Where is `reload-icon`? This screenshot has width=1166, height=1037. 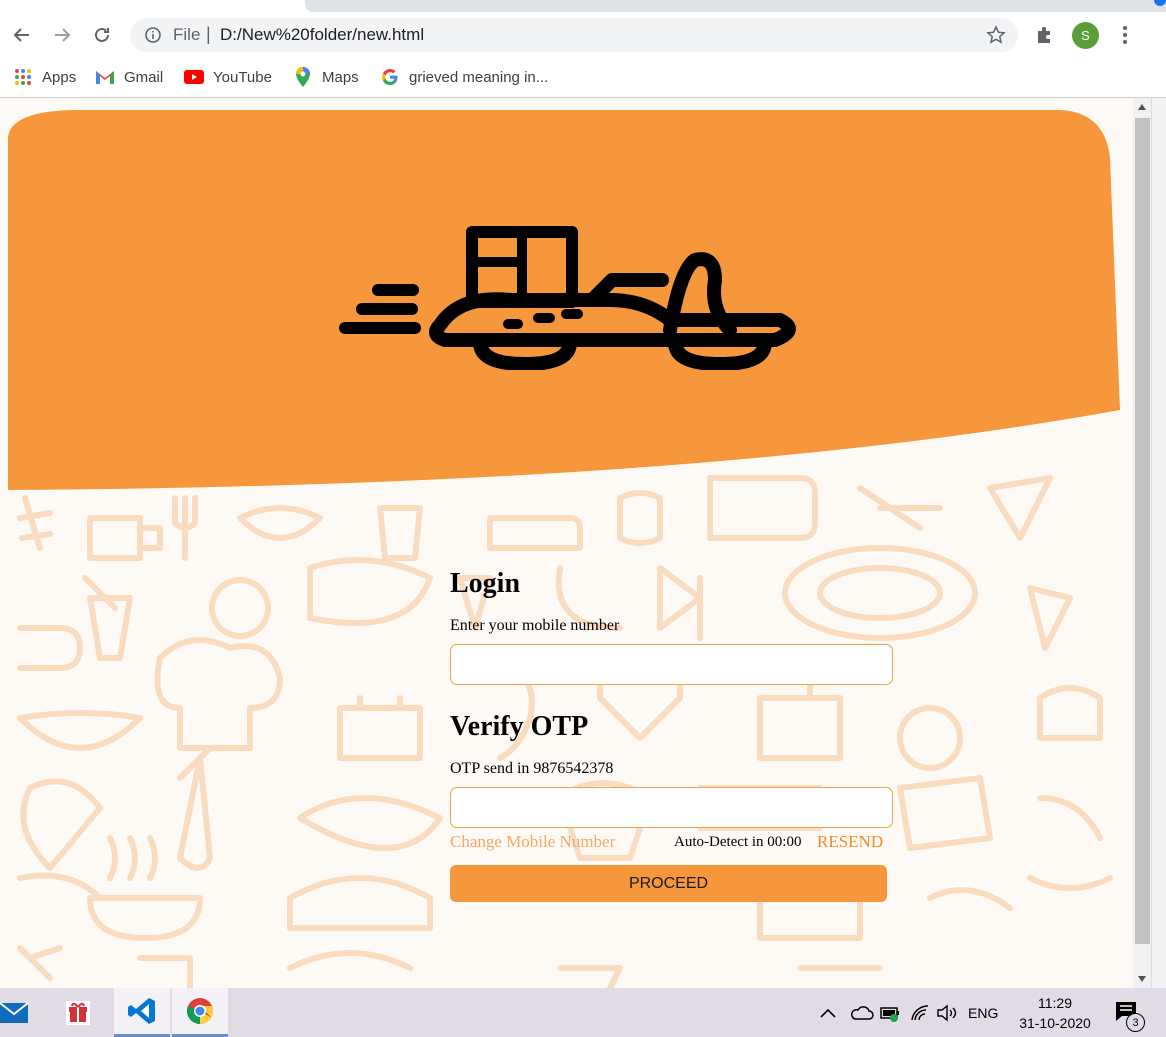
reload-icon is located at coordinates (102, 34).